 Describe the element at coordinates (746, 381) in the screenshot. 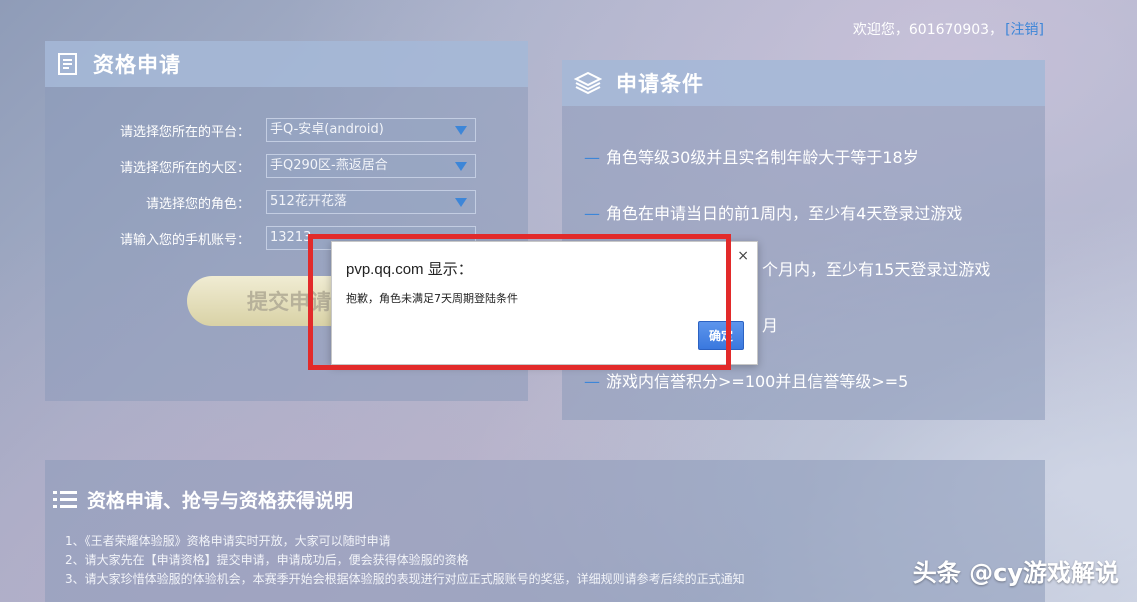

I see `condition-item: — 游戏内信誉积分>=100并且信誉等级>=5` at that location.